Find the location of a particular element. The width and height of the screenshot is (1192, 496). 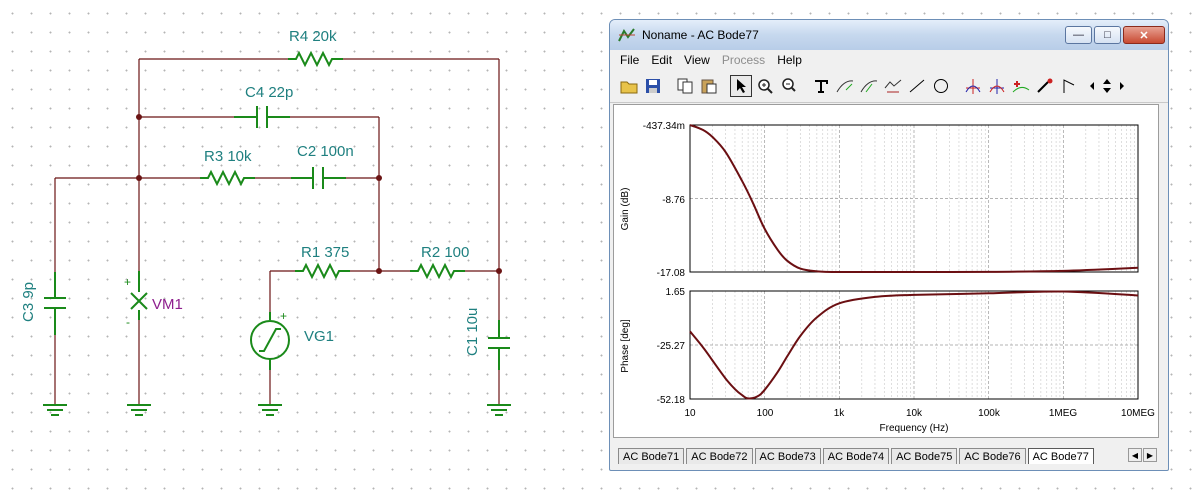

cursor-curve-icon is located at coordinates (845, 86).